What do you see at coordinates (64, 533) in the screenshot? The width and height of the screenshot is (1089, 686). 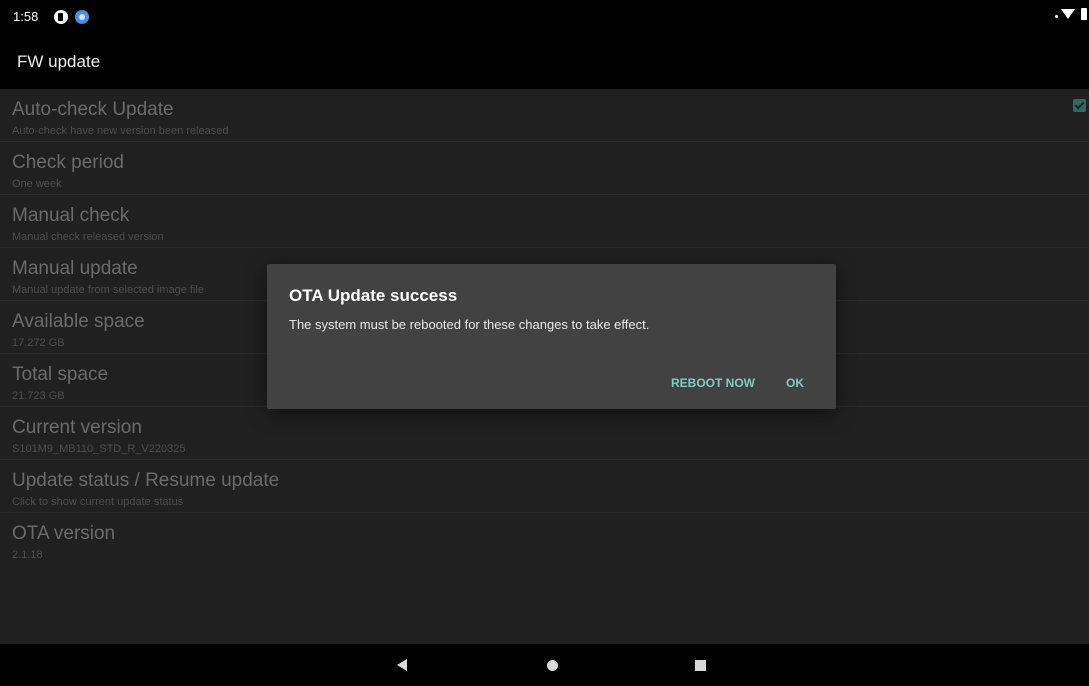 I see `pref-title: OTA version` at bounding box center [64, 533].